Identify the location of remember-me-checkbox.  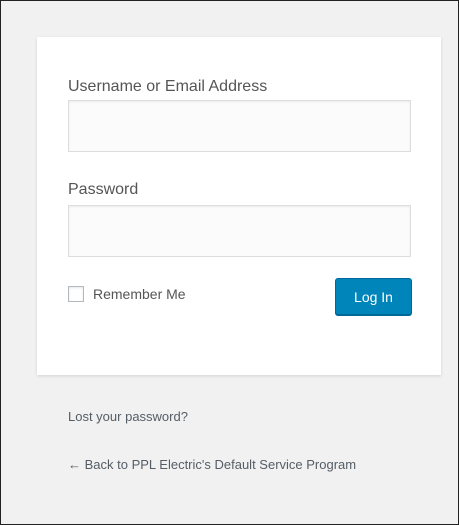
(76, 294).